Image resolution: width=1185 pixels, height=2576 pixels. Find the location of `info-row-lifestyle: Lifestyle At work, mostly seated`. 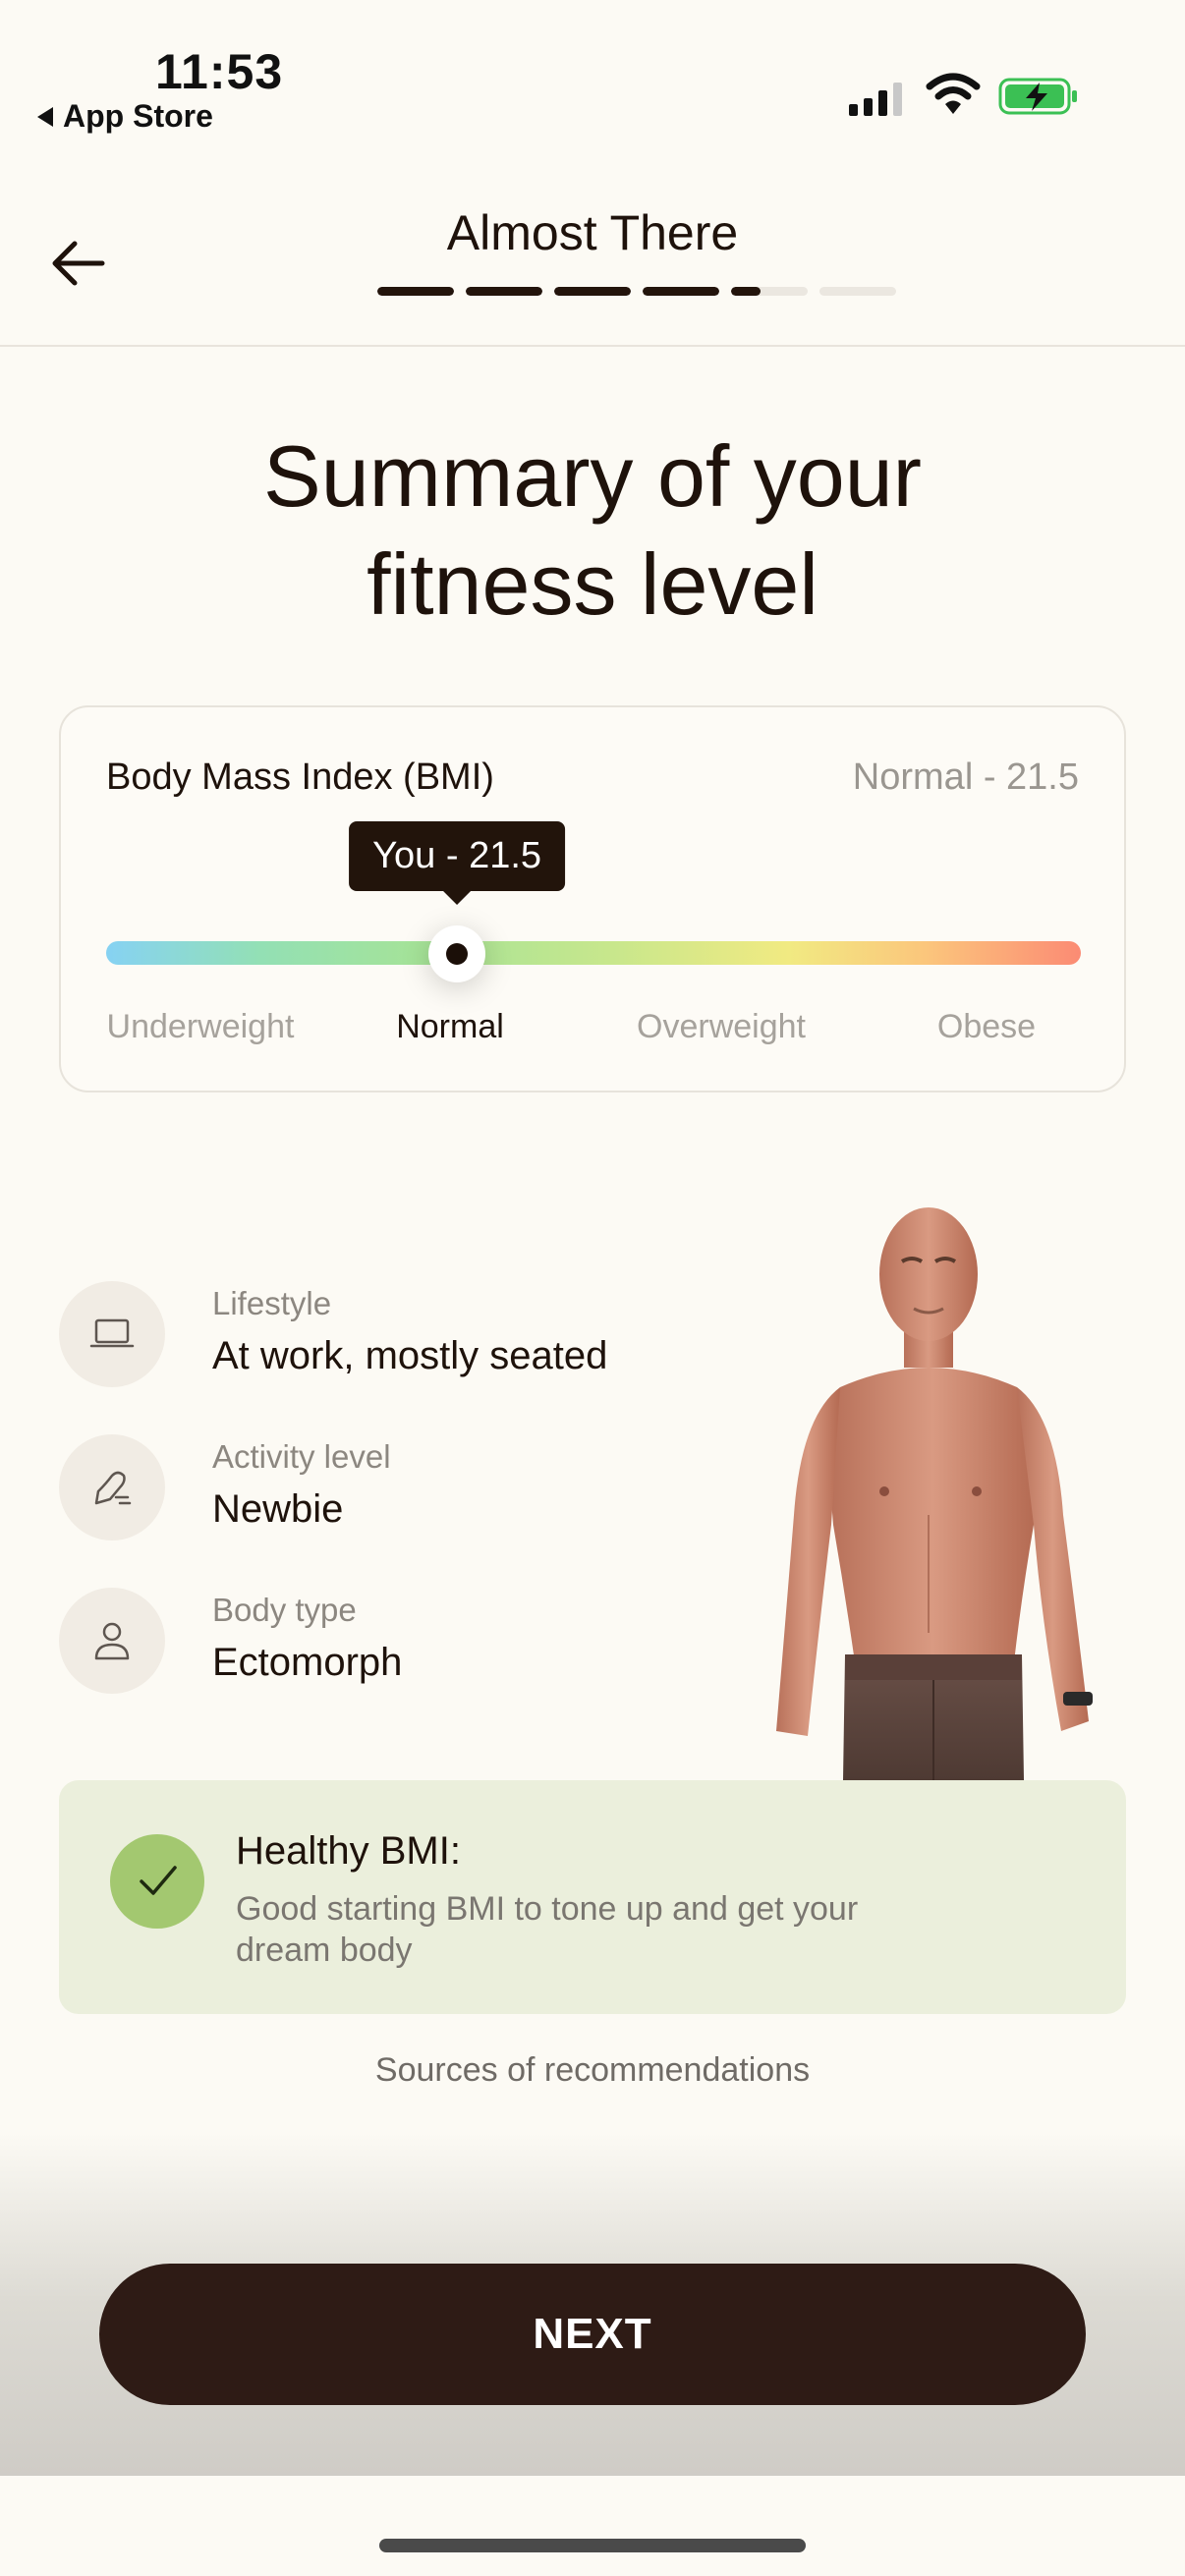

info-row-lifestyle: Lifestyle At work, mostly seated is located at coordinates (403, 1335).